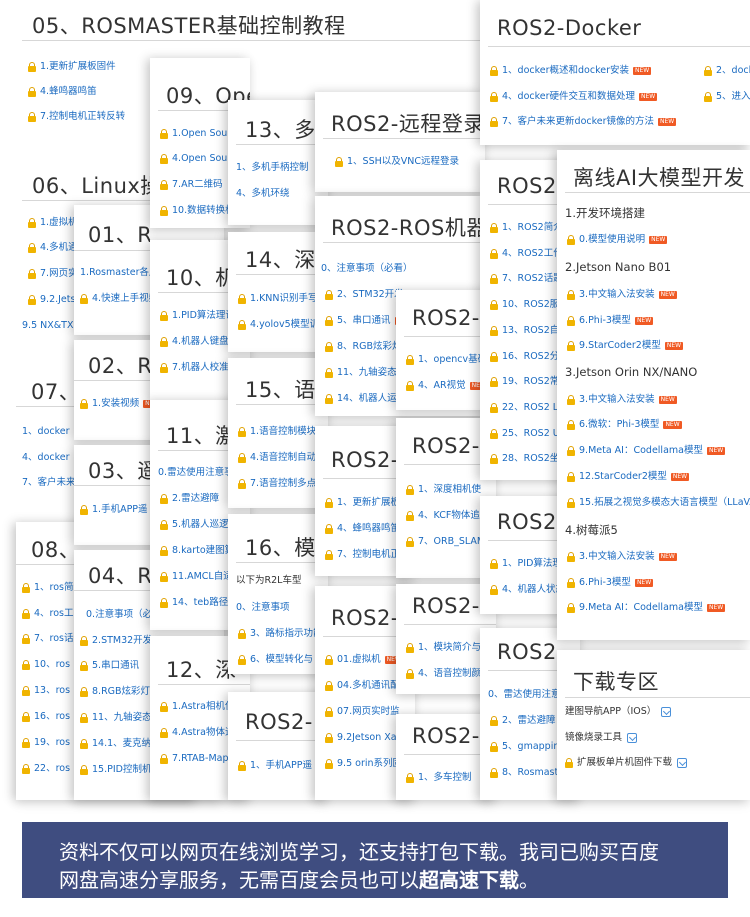 The width and height of the screenshot is (750, 917). Describe the element at coordinates (119, 273) in the screenshot. I see `lesson-link: 1.Rosmaster各扇` at that location.